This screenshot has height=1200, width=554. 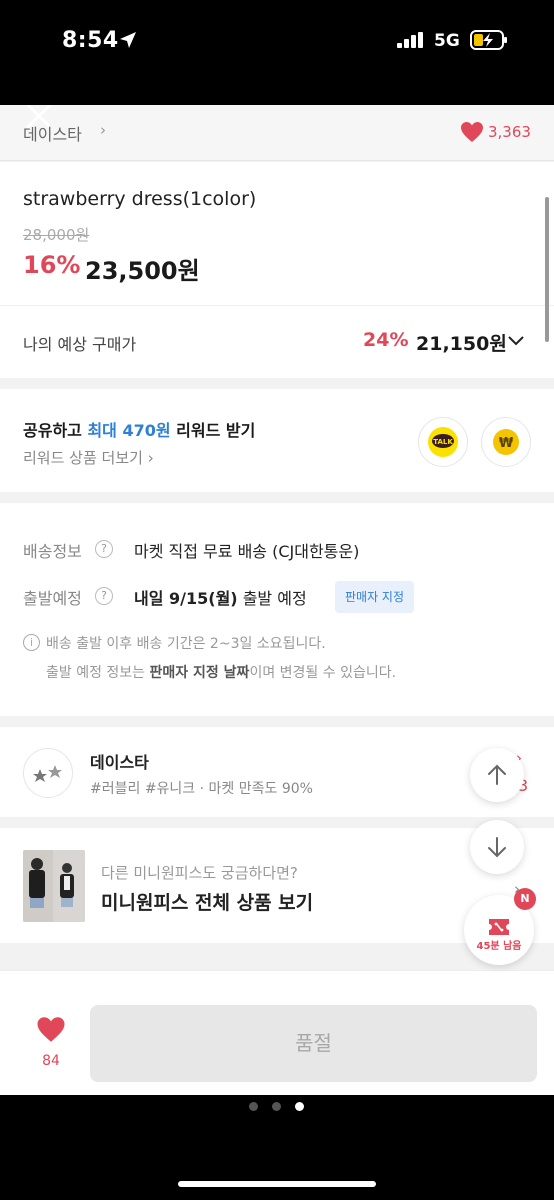 What do you see at coordinates (199, 673) in the screenshot?
I see `notice-bold: 판매자 지정 날짜` at bounding box center [199, 673].